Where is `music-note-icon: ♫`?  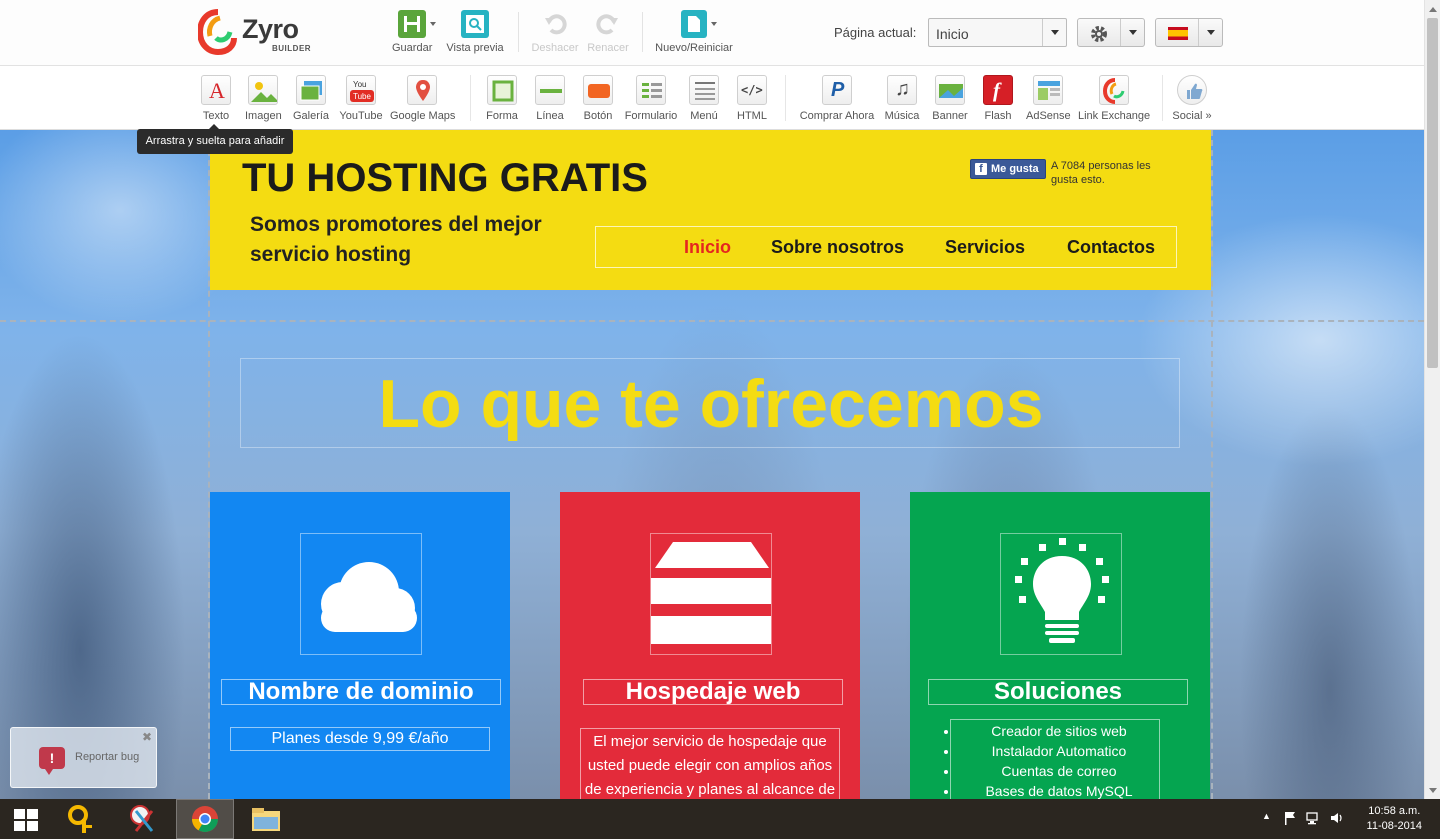 music-note-icon: ♫ is located at coordinates (902, 90).